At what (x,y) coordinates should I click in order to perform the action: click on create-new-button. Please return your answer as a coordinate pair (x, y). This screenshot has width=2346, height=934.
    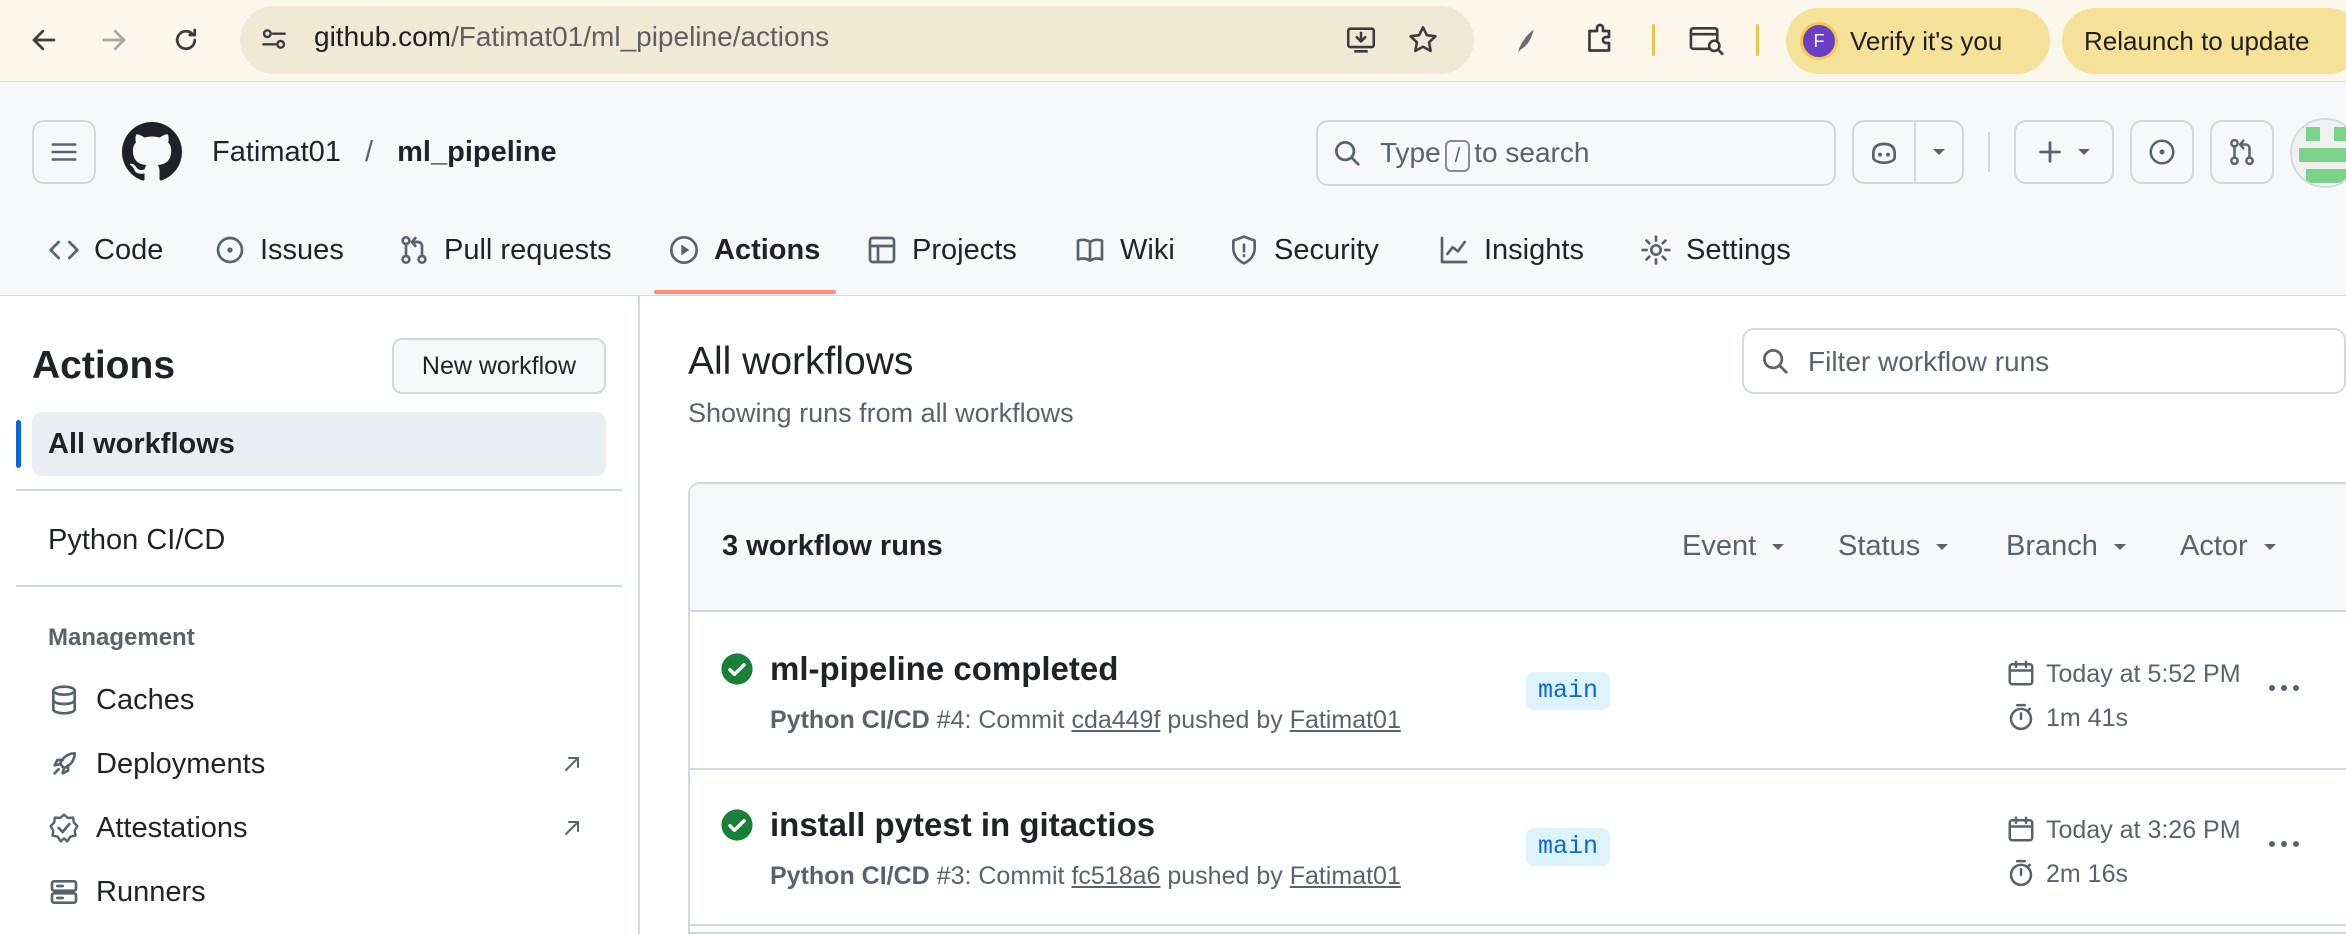
    Looking at the image, I should click on (2064, 152).